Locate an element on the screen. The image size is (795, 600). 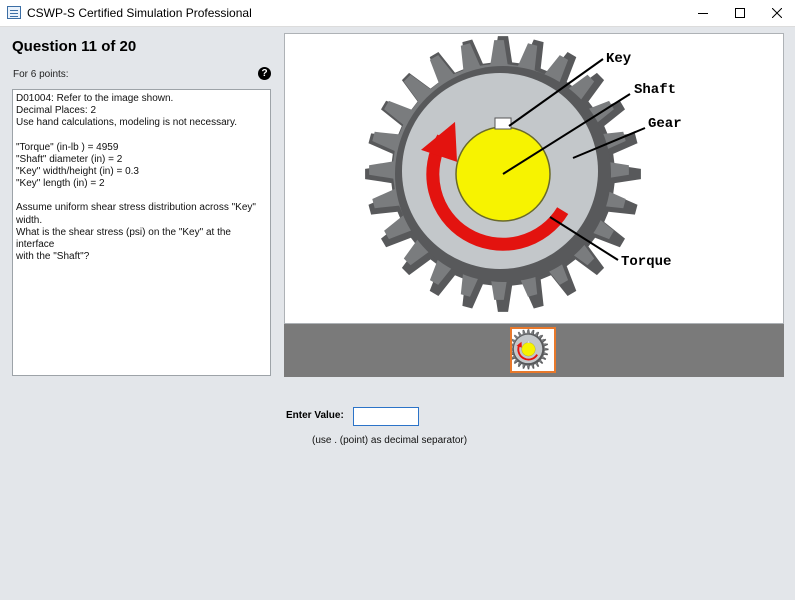
question-line: with the "Shaft"? is located at coordinates (53, 257).